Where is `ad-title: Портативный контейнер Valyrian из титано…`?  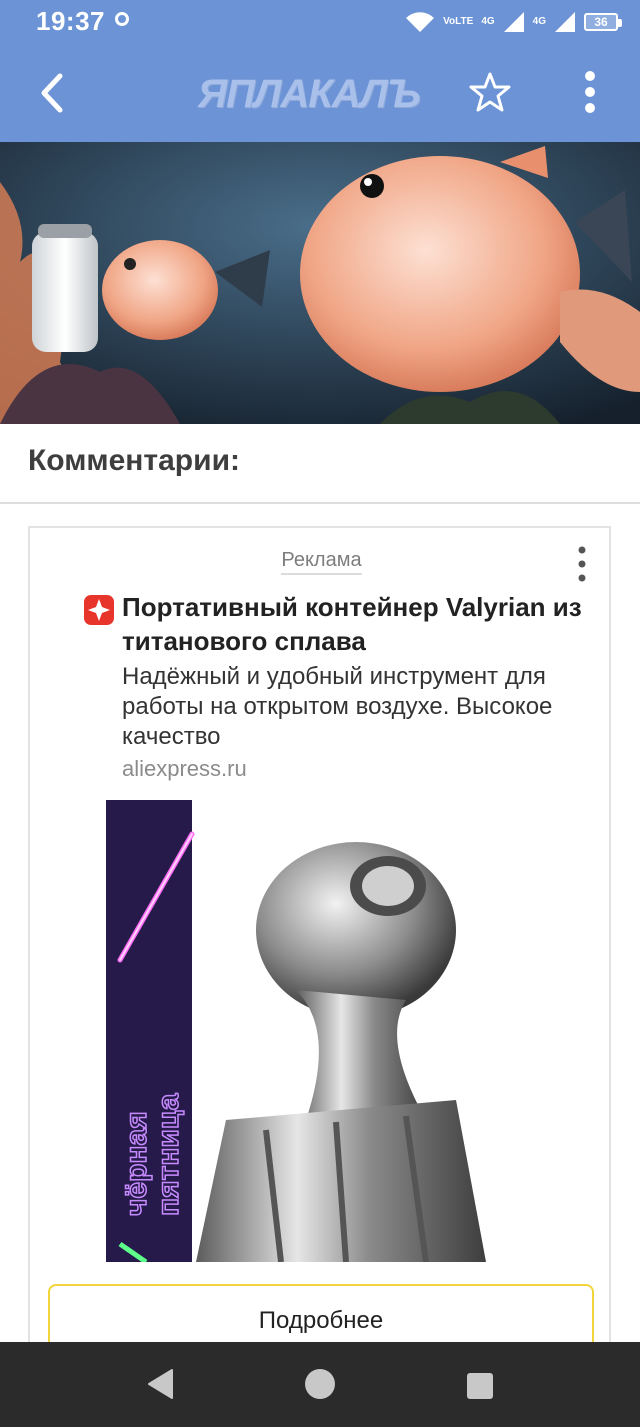
ad-title: Портативный контейнер Valyrian из титано… is located at coordinates (357, 624).